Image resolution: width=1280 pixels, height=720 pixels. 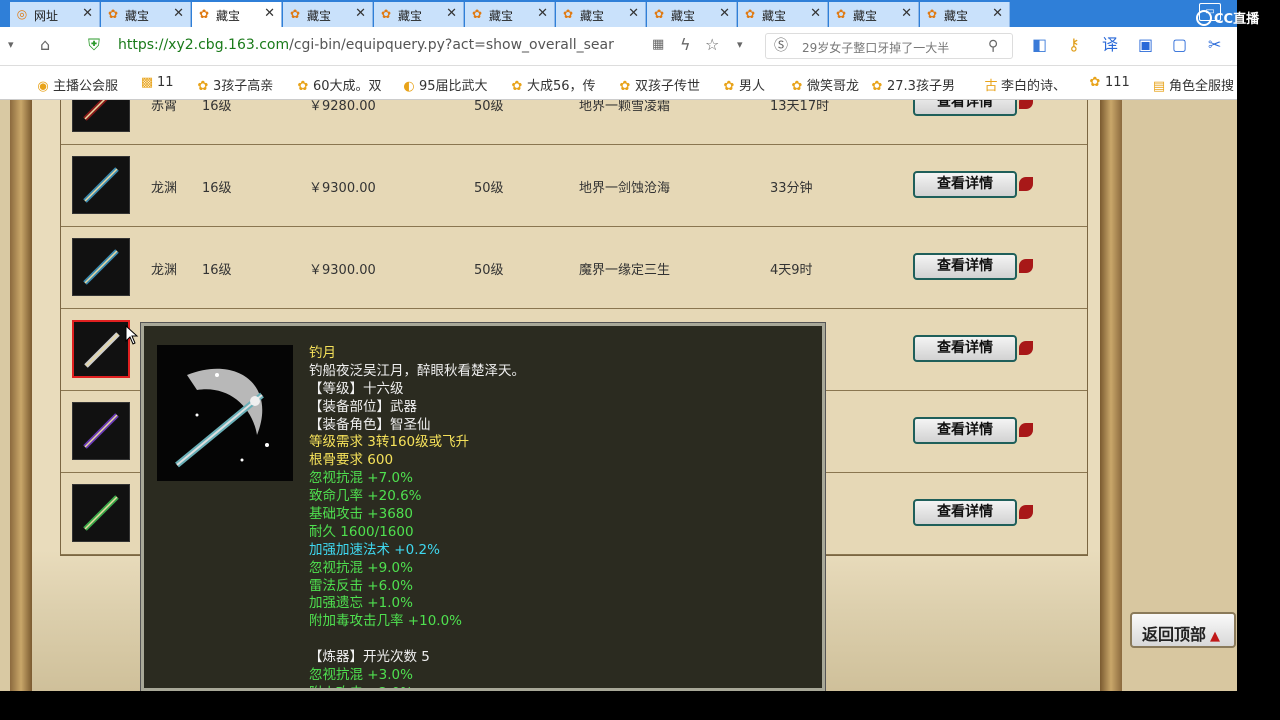 What do you see at coordinates (243, 86) in the screenshot?
I see `bookmark-label: 3孩子高亲` at bounding box center [243, 86].